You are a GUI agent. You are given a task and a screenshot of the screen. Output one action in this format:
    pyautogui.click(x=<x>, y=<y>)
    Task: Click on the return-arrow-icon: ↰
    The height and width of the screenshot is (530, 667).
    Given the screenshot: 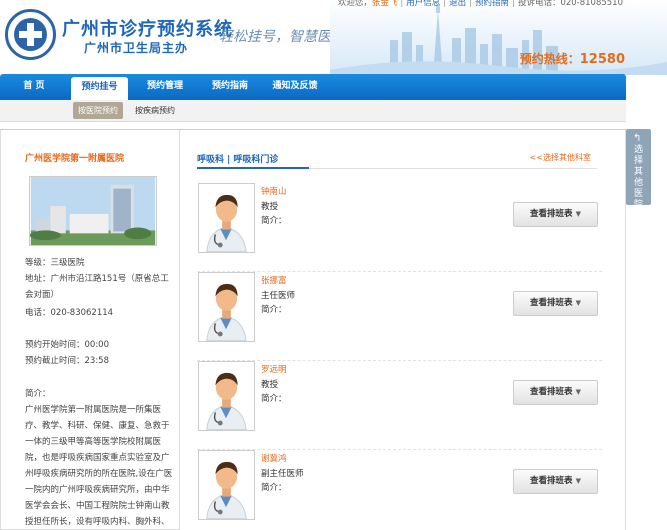 What is the action you would take?
    pyautogui.click(x=637, y=138)
    